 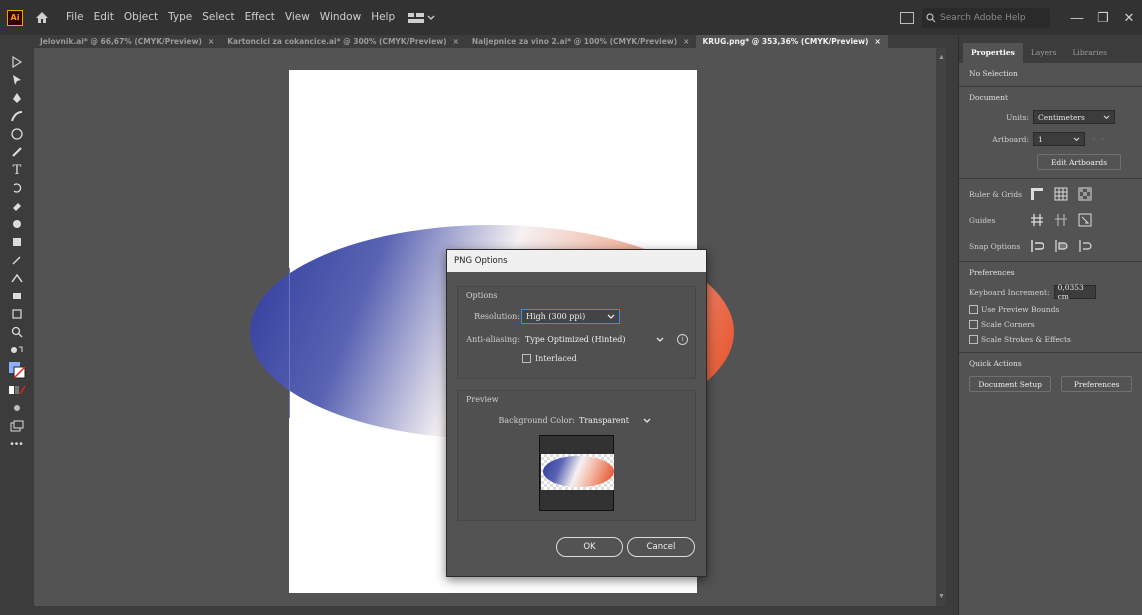 What do you see at coordinates (992, 272) in the screenshot?
I see `preferences-heading: Preferences` at bounding box center [992, 272].